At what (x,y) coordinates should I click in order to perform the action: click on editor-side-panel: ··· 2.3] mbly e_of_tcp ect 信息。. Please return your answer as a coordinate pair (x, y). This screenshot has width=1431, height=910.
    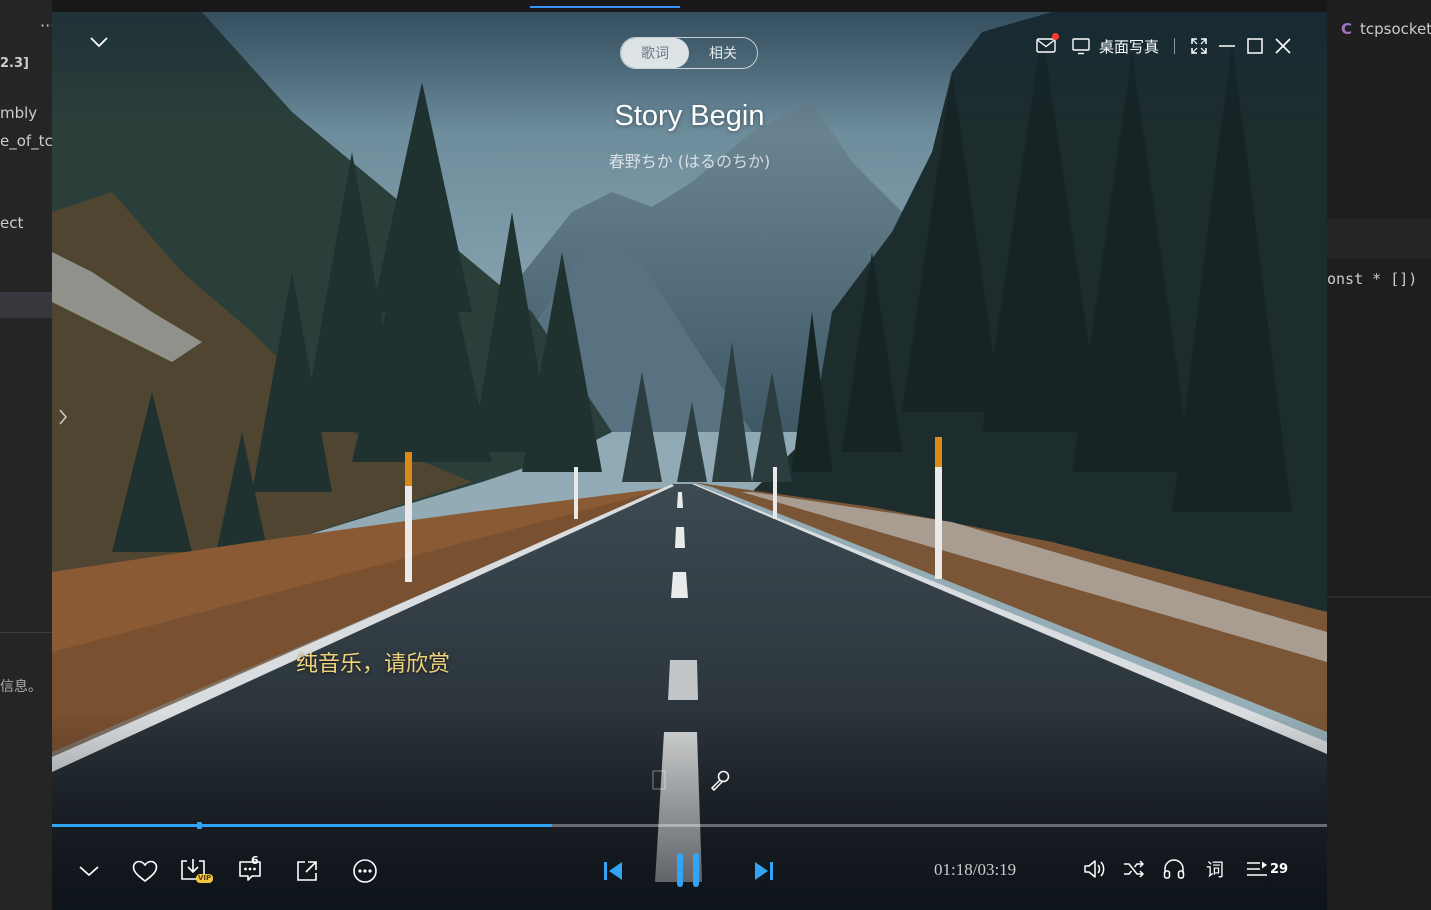
    Looking at the image, I should click on (26, 455).